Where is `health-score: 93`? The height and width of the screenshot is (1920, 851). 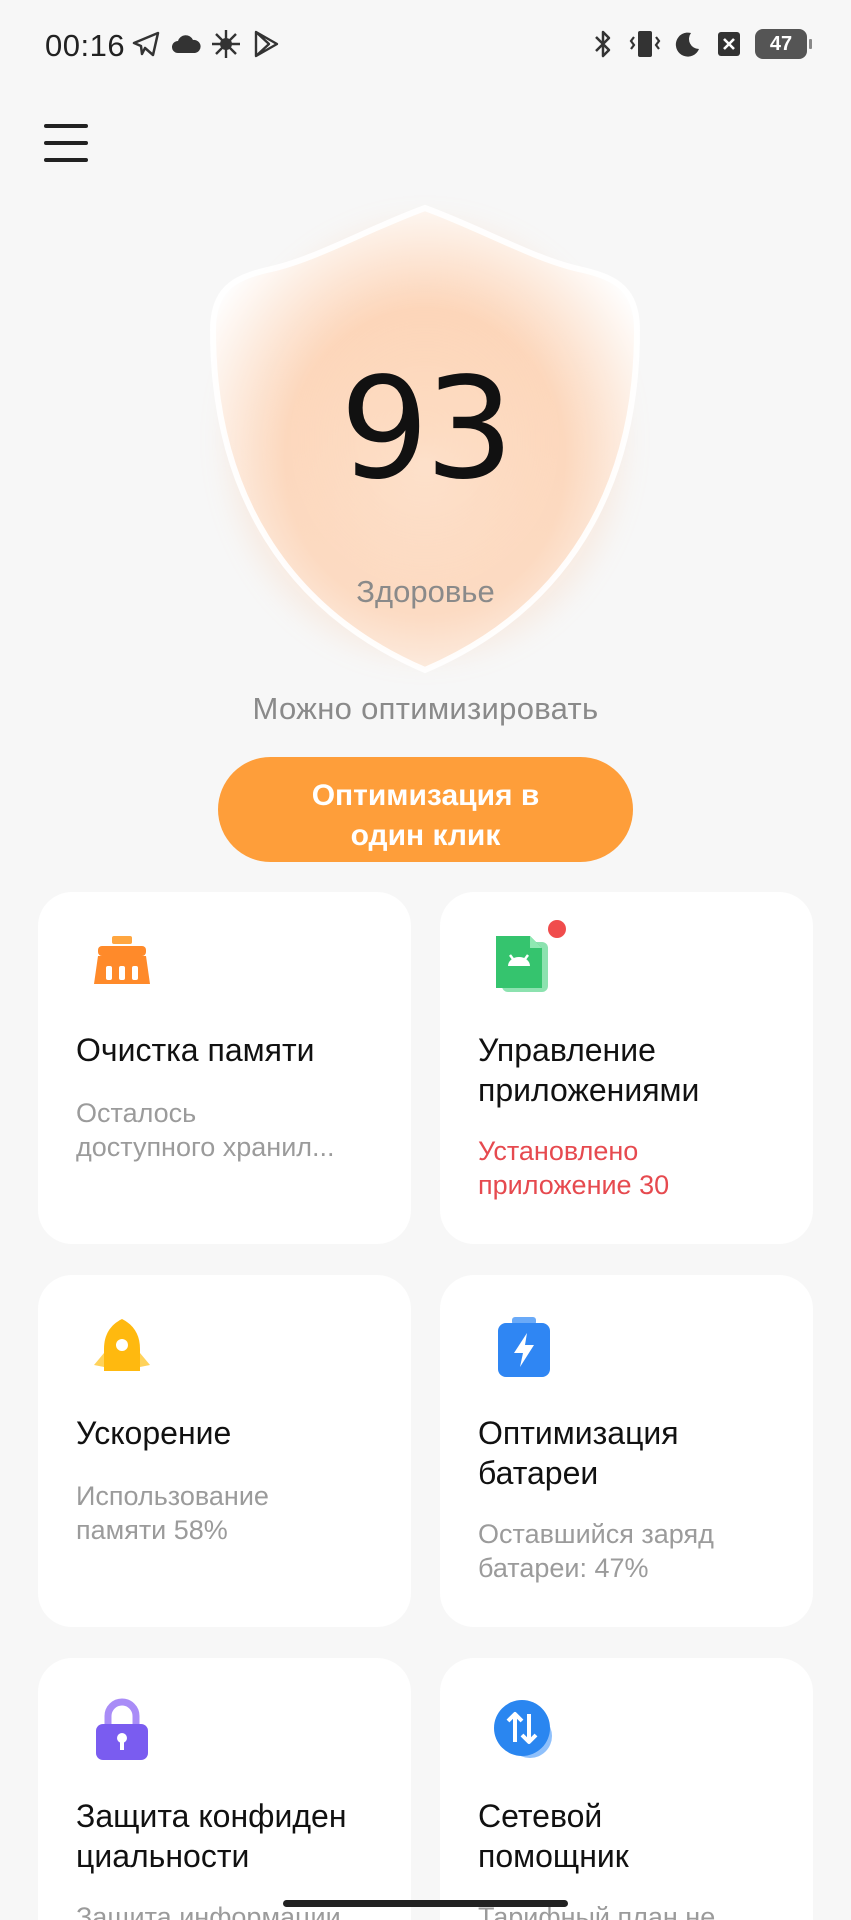 health-score: 93 is located at coordinates (426, 429).